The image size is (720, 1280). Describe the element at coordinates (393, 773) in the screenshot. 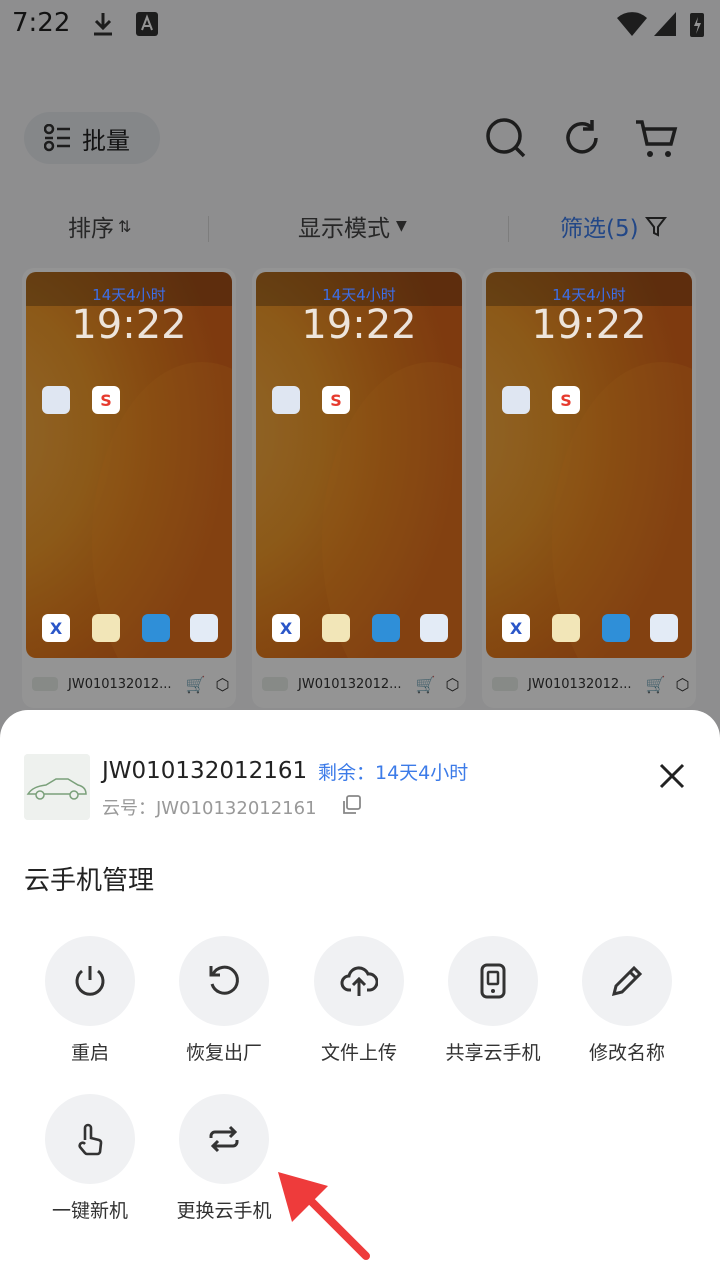

I see `remaining-time: 剩余：14天4小时` at that location.